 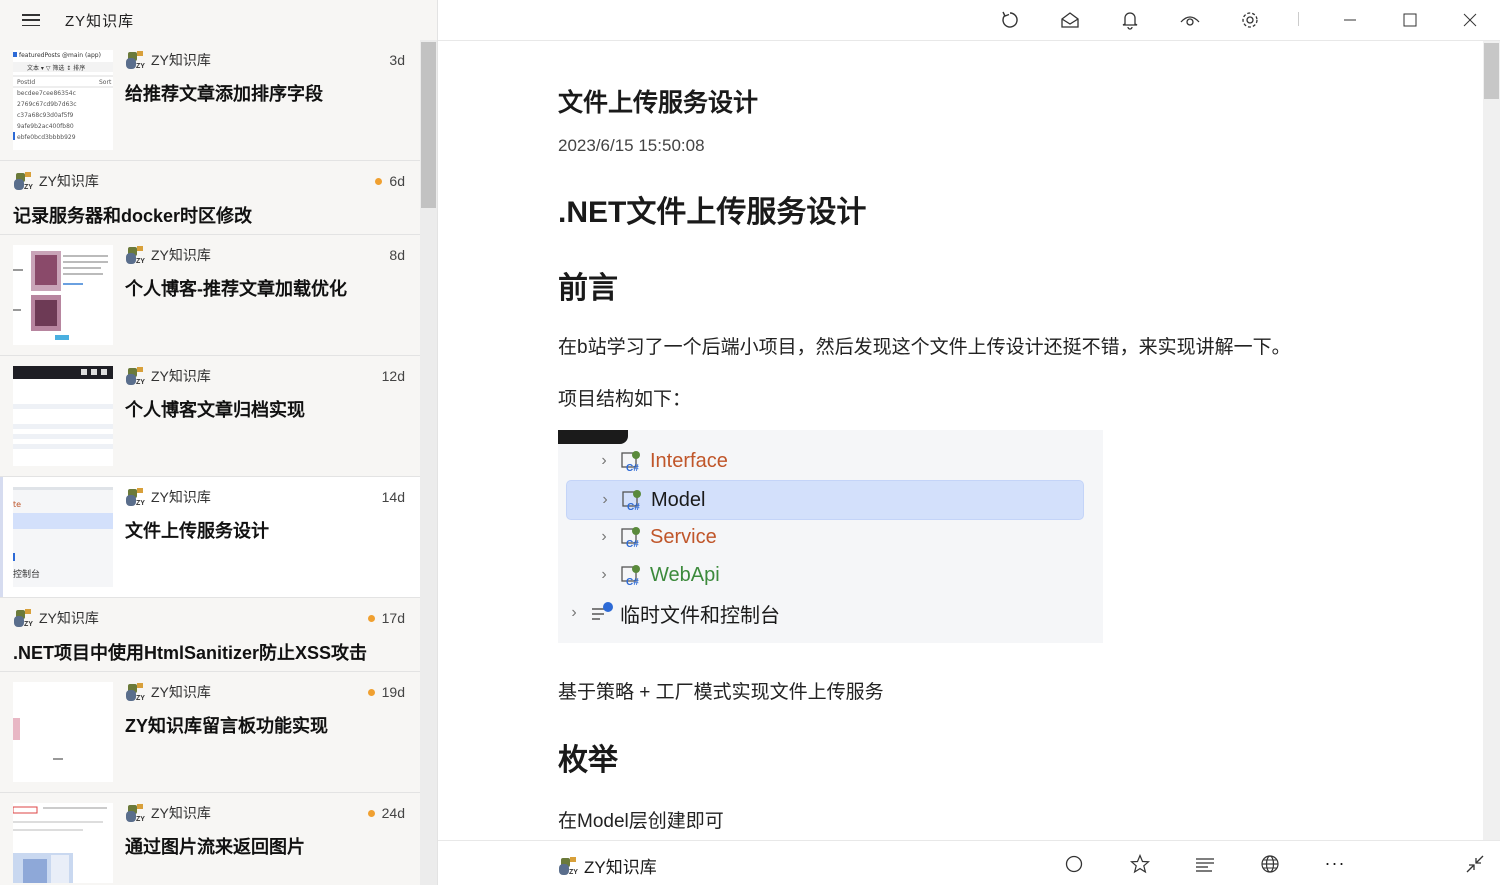 What do you see at coordinates (683, 536) in the screenshot?
I see `tree-label: Service` at bounding box center [683, 536].